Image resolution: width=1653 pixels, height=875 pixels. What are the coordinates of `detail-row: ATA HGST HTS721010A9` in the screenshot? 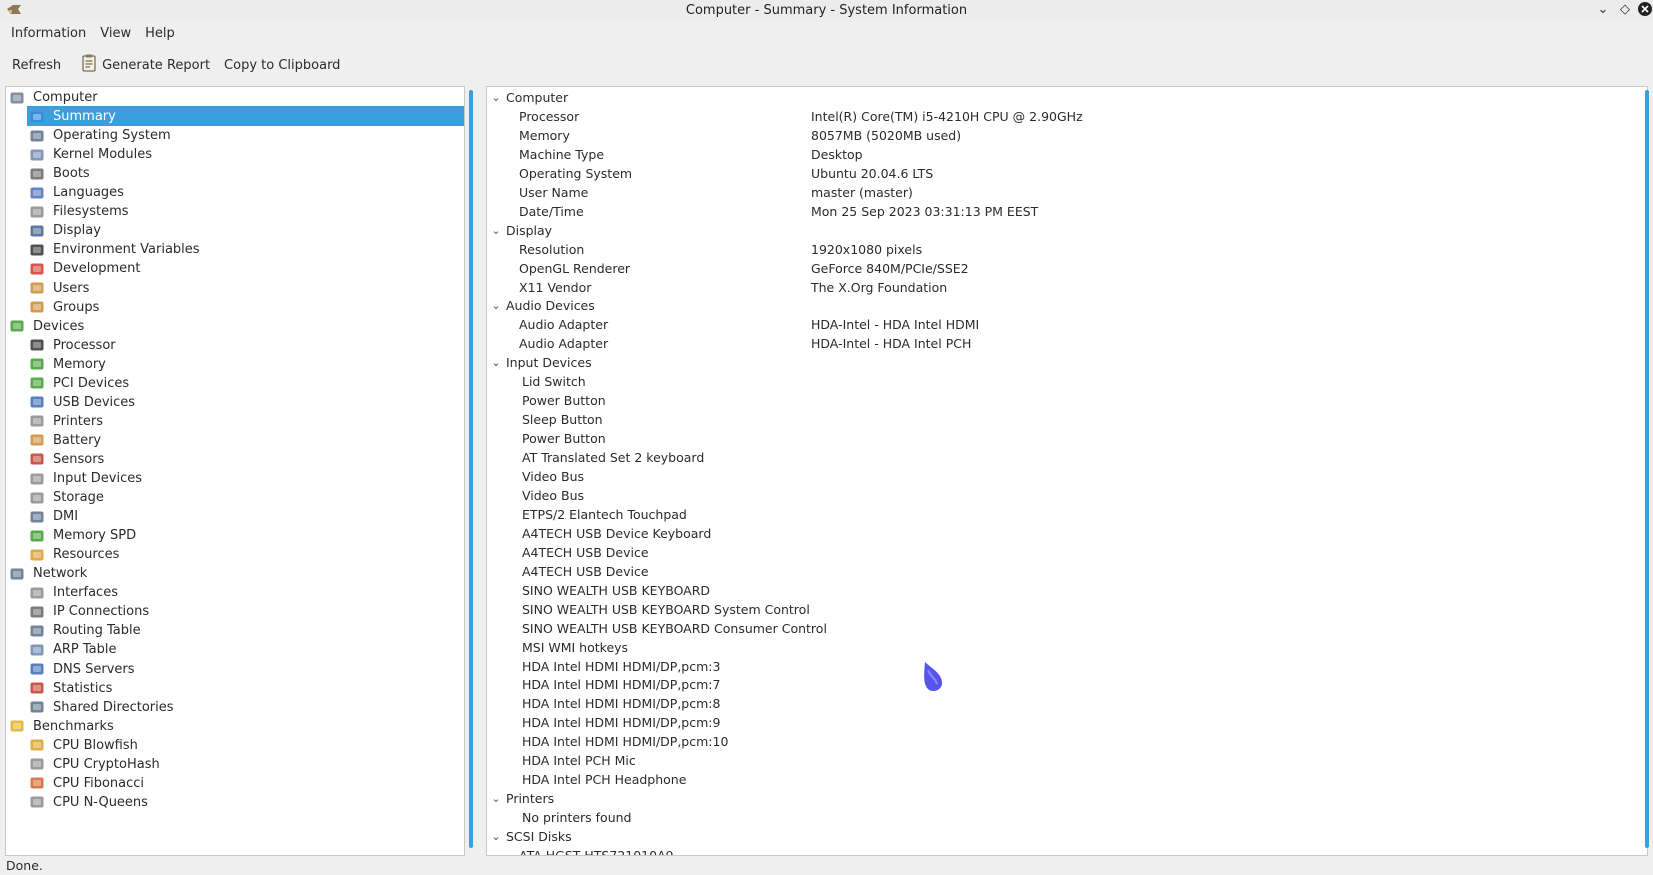 It's located at (1062, 850).